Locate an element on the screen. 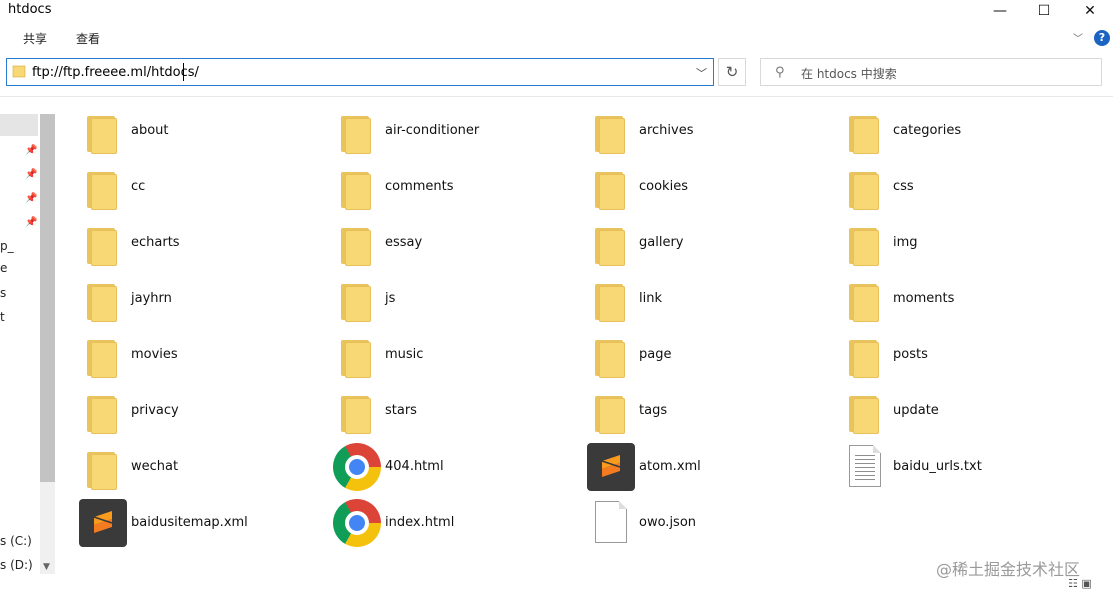 The height and width of the screenshot is (594, 1113). file-item: baidusitemap.xml is located at coordinates (203, 526).